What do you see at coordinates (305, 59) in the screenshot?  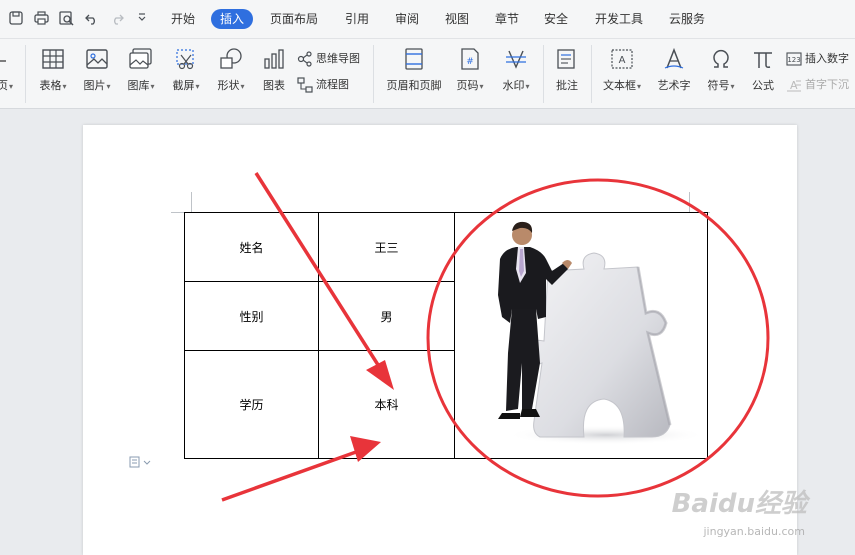 I see `mindmap-icon` at bounding box center [305, 59].